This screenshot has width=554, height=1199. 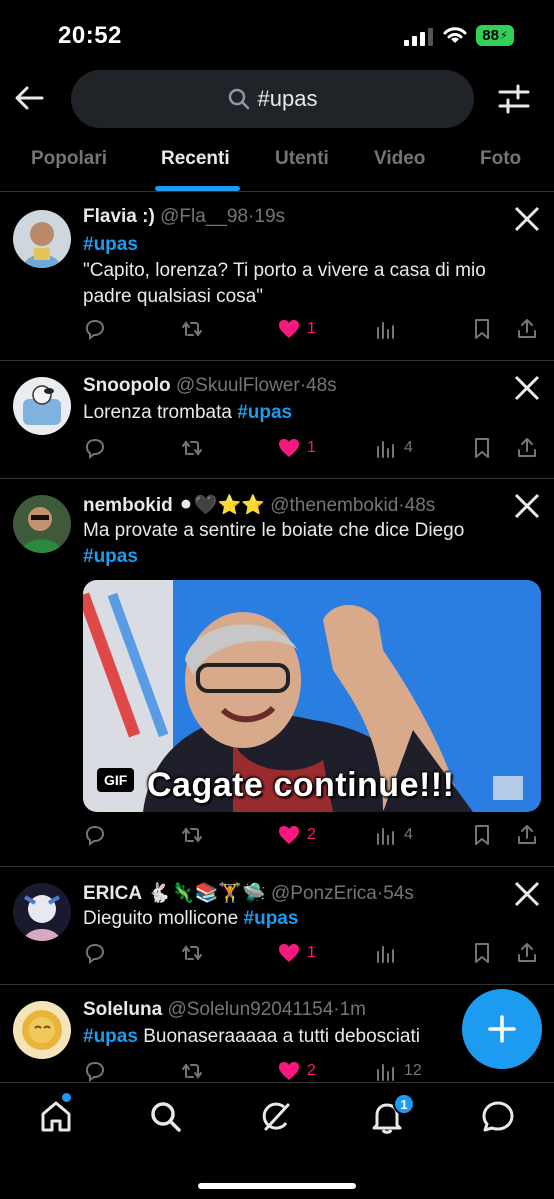 What do you see at coordinates (128, 505) in the screenshot?
I see `author-name: nembokid` at bounding box center [128, 505].